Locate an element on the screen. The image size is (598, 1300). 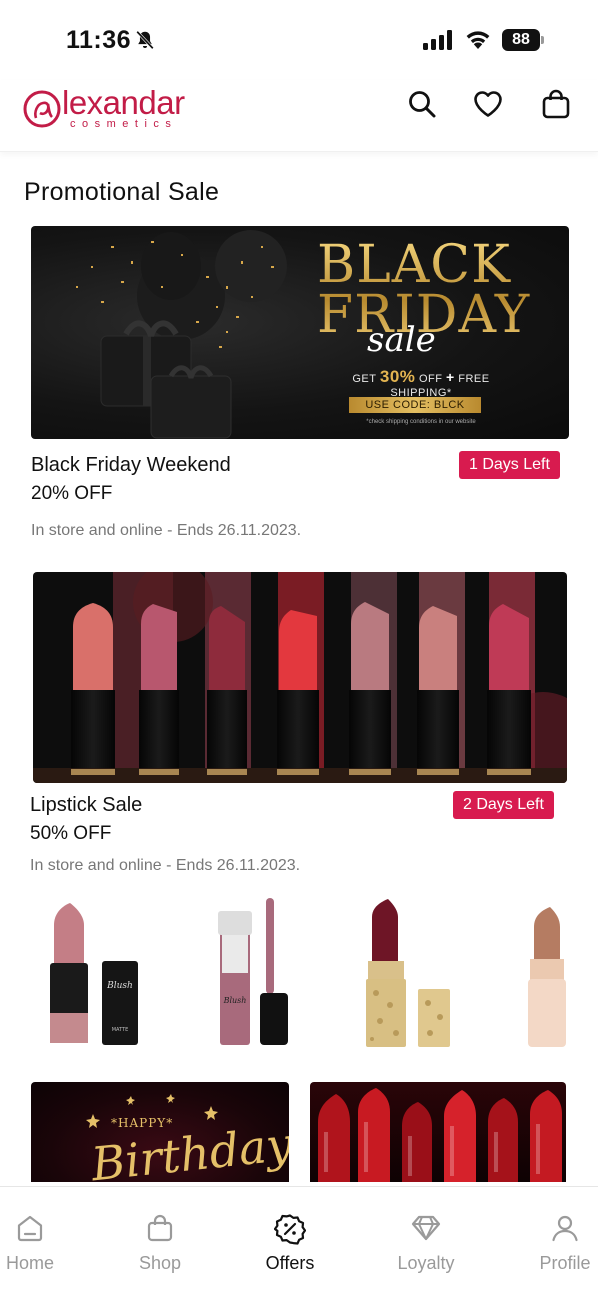
product-nude-lipstick-image is located at coordinates (544, 973).